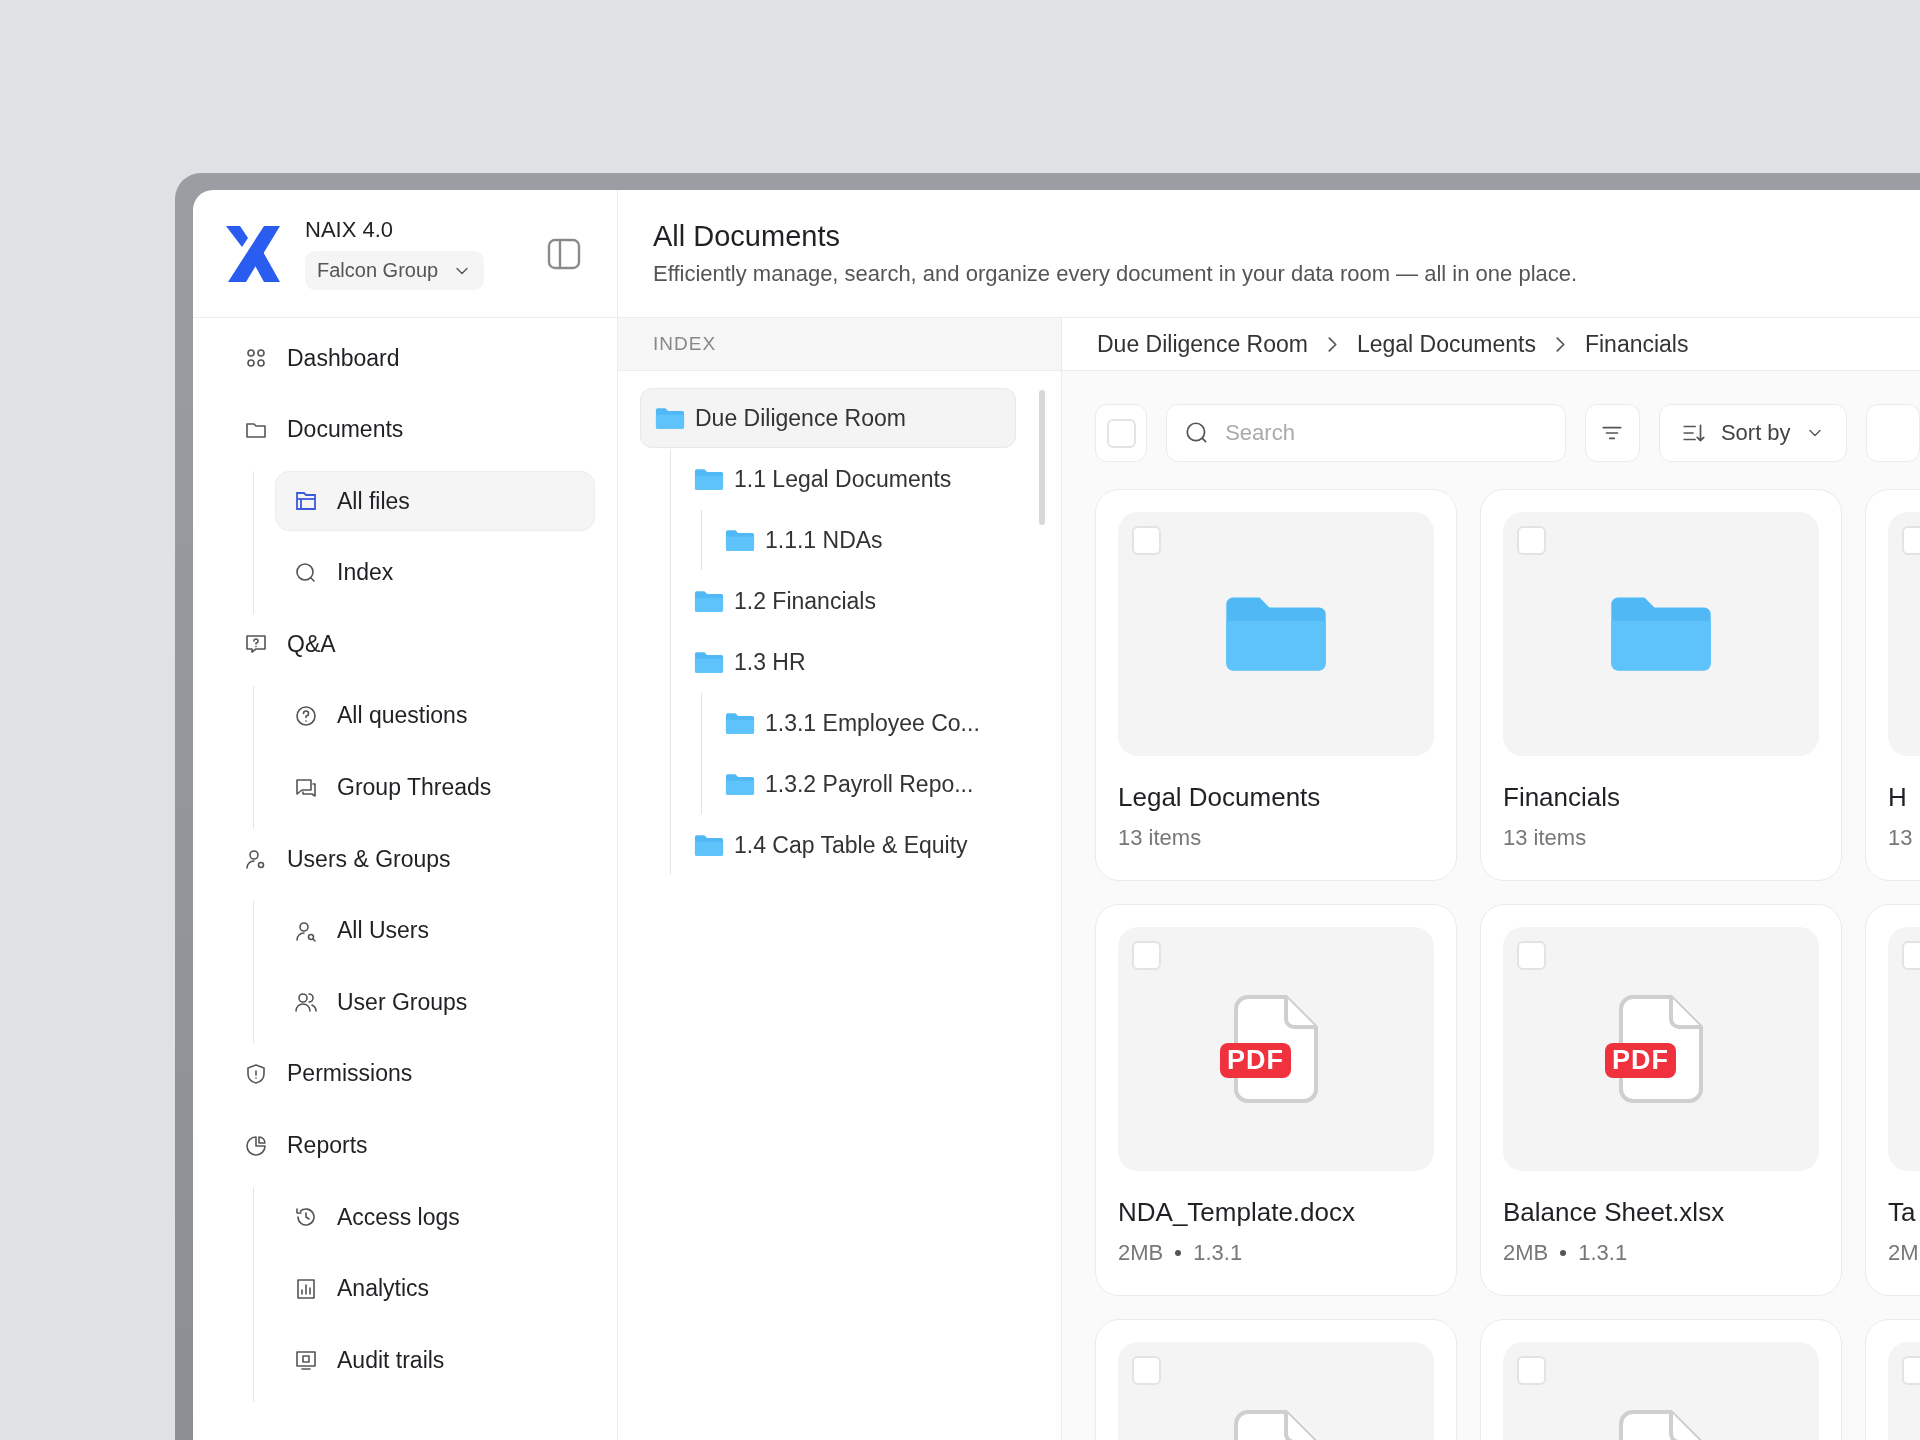  What do you see at coordinates (866, 479) in the screenshot?
I see `tree-item: 1.1 Legal Documents` at bounding box center [866, 479].